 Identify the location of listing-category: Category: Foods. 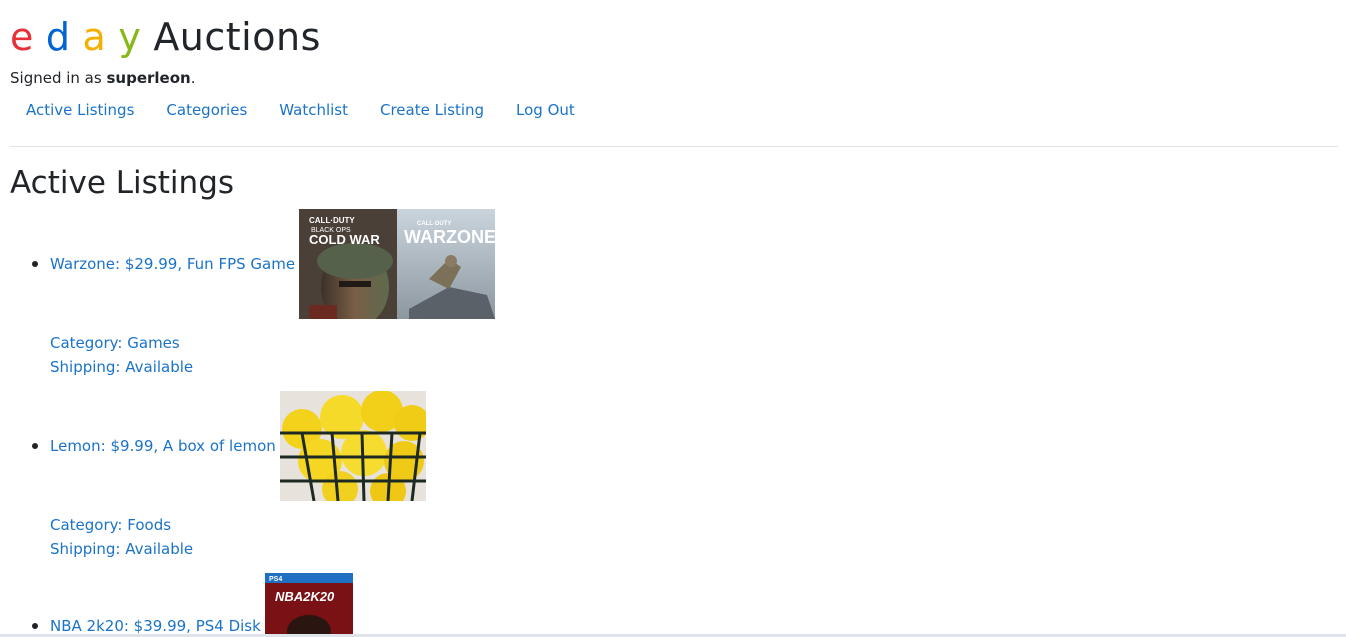
(238, 525).